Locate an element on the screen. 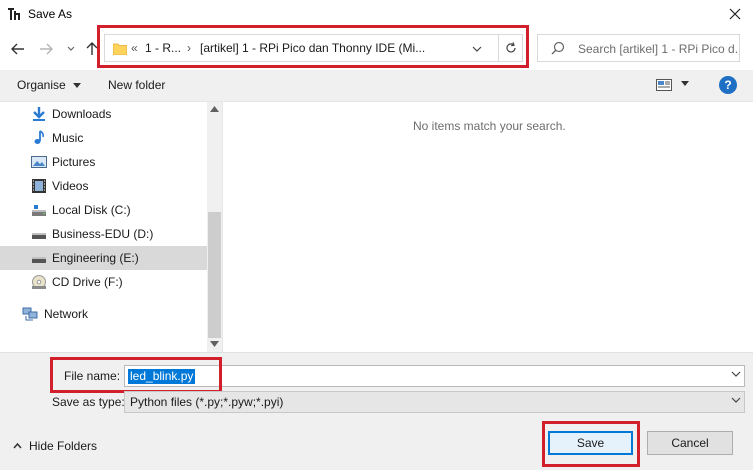  change-view-icon is located at coordinates (664, 85).